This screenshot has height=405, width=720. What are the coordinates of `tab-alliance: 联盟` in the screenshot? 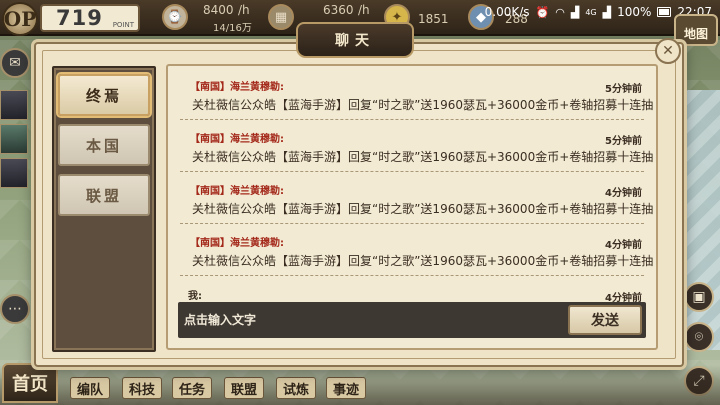 It's located at (104, 195).